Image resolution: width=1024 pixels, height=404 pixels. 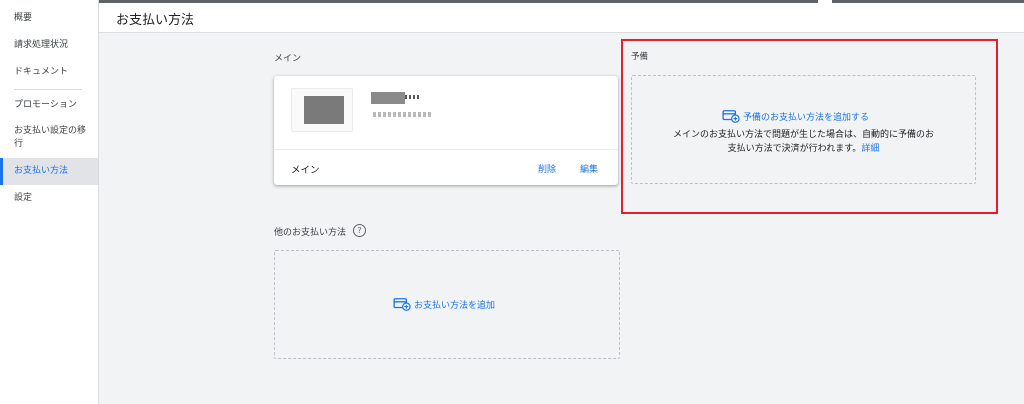 What do you see at coordinates (589, 168) in the screenshot?
I see `edit-button: 編集` at bounding box center [589, 168].